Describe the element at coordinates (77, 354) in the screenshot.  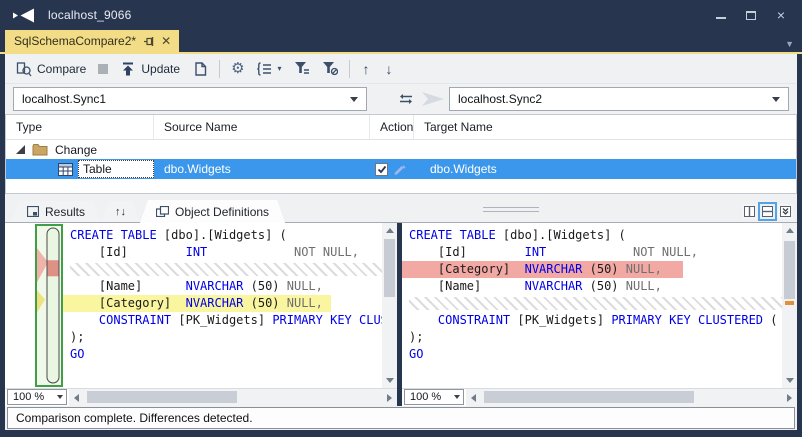
I see `code-line: GO` at that location.